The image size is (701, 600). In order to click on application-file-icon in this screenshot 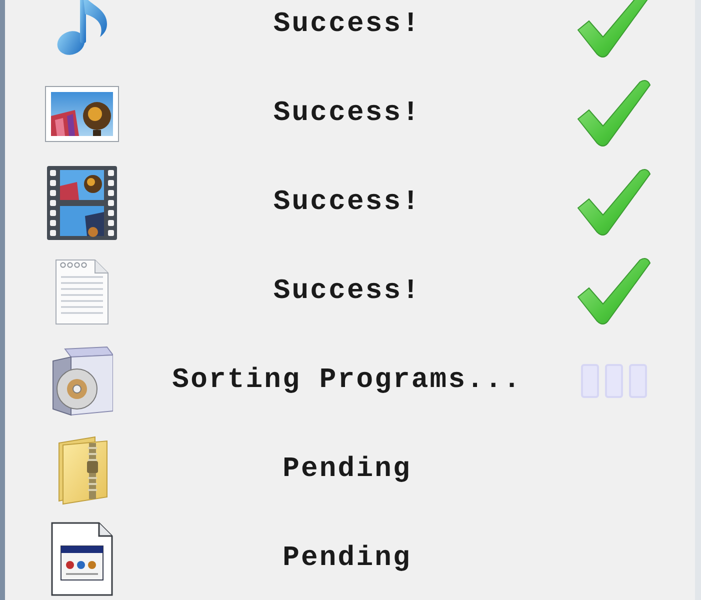, I will do `click(81, 559)`.